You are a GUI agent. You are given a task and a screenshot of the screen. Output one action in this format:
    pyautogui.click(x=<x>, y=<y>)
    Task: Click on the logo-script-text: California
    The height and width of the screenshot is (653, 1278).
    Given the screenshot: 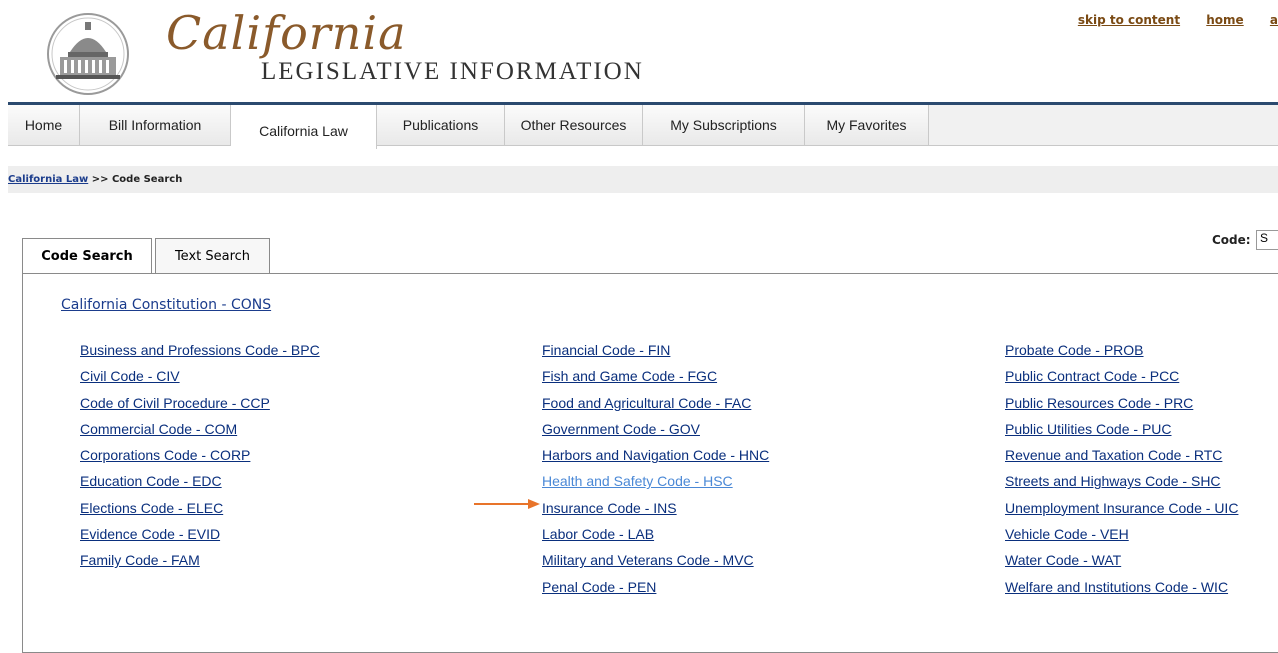 What is the action you would take?
    pyautogui.click(x=286, y=33)
    